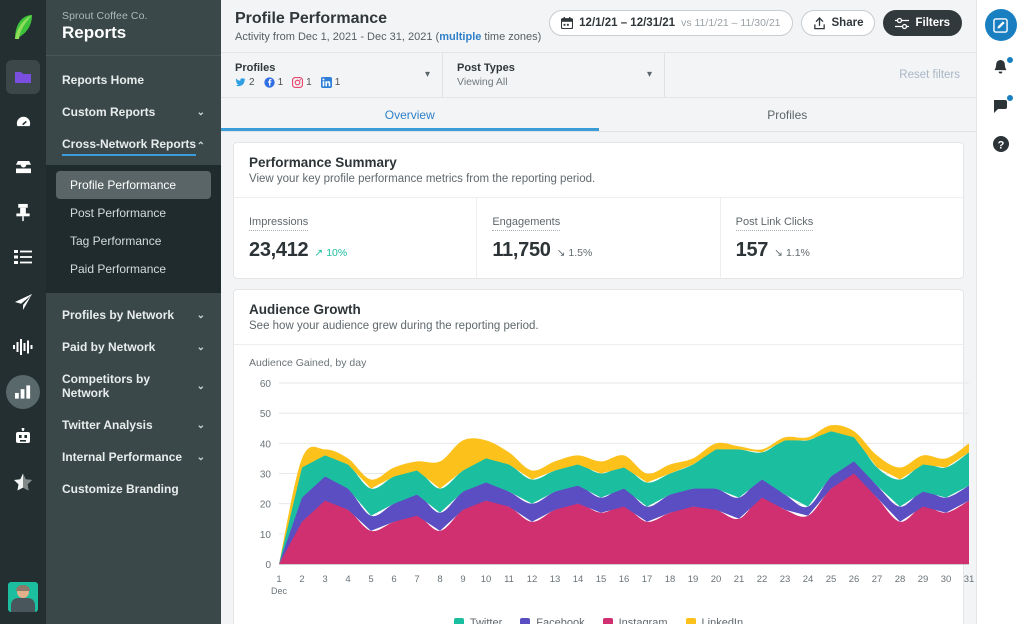 This screenshot has height=624, width=1024. I want to click on sidebar-item-cross-network-reports: Cross-Network Reports ⌃, so click(133, 146).